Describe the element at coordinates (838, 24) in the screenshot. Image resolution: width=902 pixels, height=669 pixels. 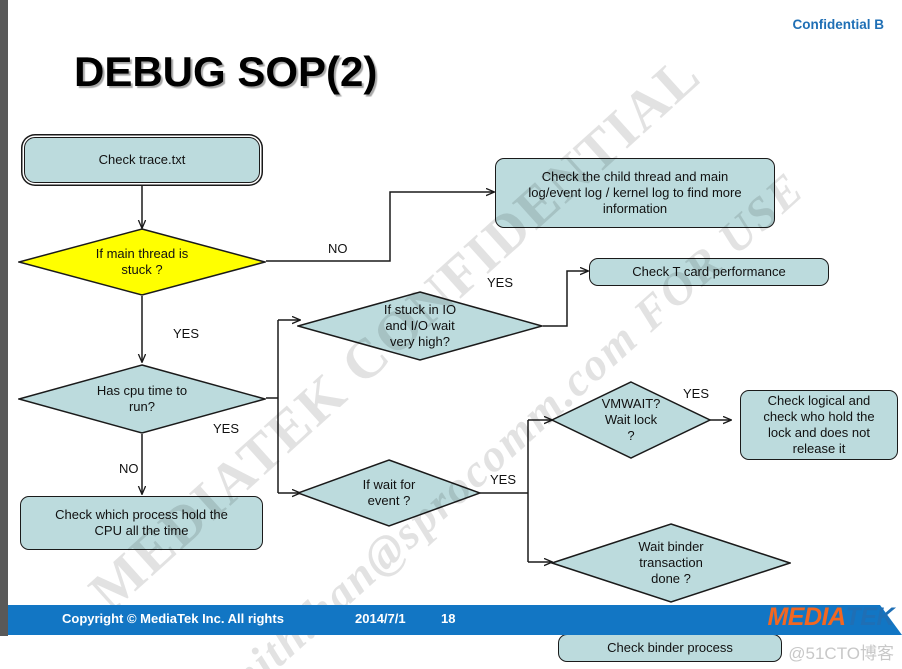
I see `confidential-badge: Confidential B` at that location.